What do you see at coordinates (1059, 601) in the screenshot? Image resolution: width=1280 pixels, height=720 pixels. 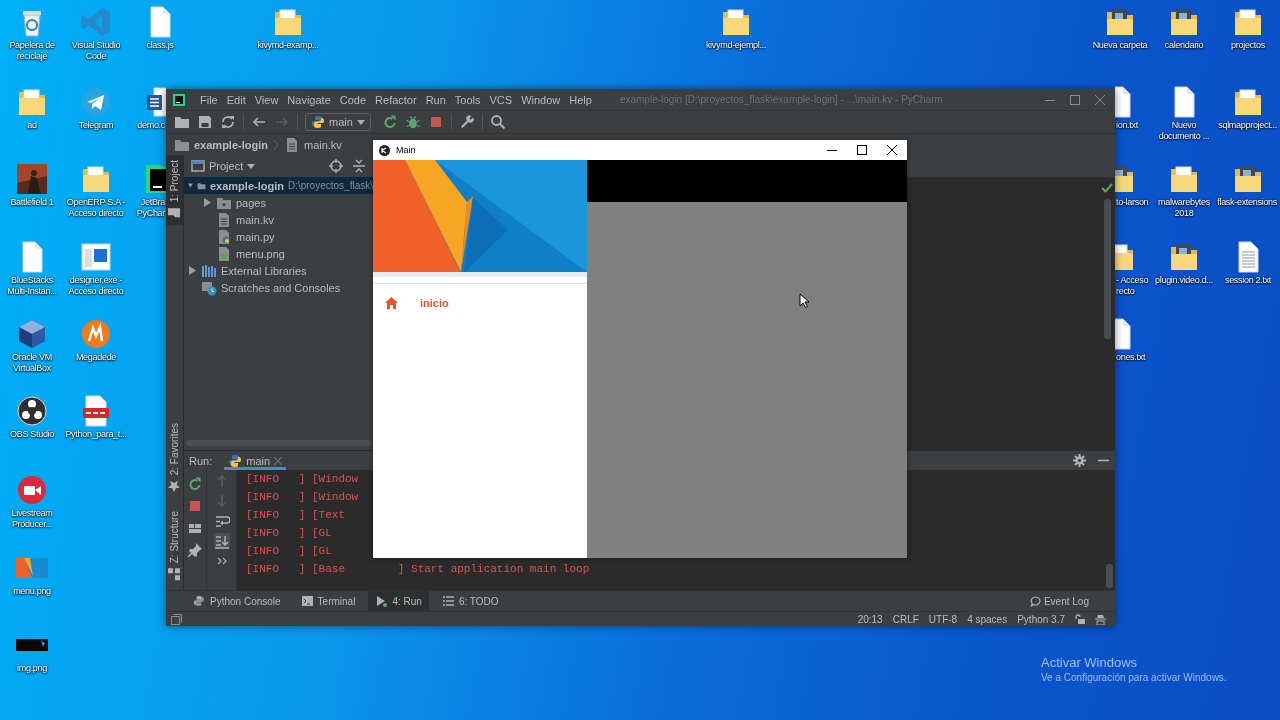 I see `event-log-button: Event Log` at bounding box center [1059, 601].